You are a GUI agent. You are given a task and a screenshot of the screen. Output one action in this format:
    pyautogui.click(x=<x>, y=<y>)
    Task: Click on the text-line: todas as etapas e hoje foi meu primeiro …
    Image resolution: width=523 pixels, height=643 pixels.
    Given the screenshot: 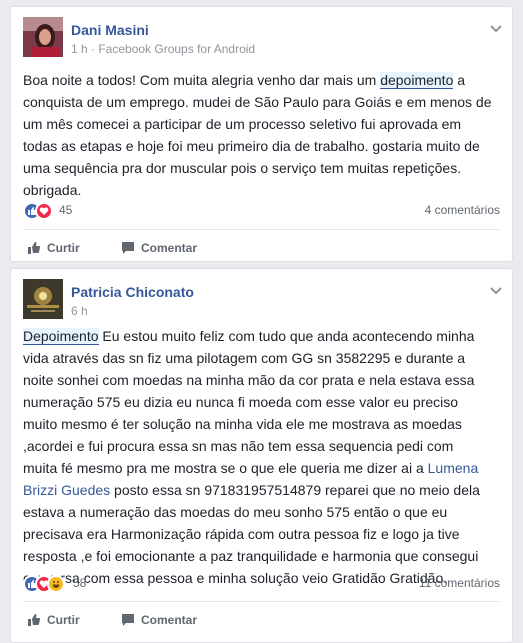 What is the action you would take?
    pyautogui.click(x=251, y=146)
    